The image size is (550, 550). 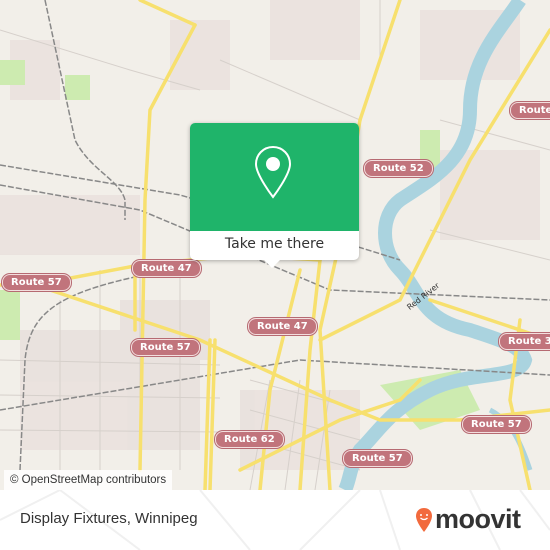 I want to click on map-pin-icon, so click(x=273, y=172).